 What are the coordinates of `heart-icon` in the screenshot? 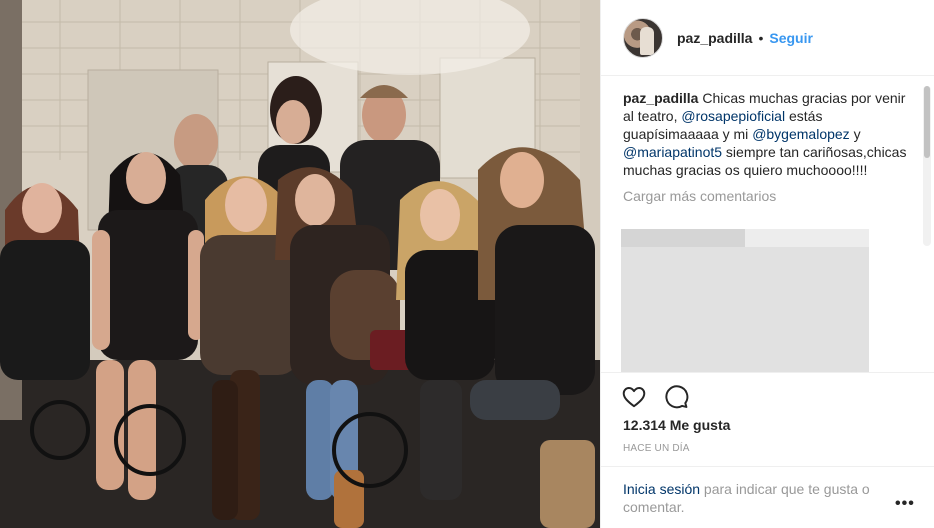 It's located at (634, 397).